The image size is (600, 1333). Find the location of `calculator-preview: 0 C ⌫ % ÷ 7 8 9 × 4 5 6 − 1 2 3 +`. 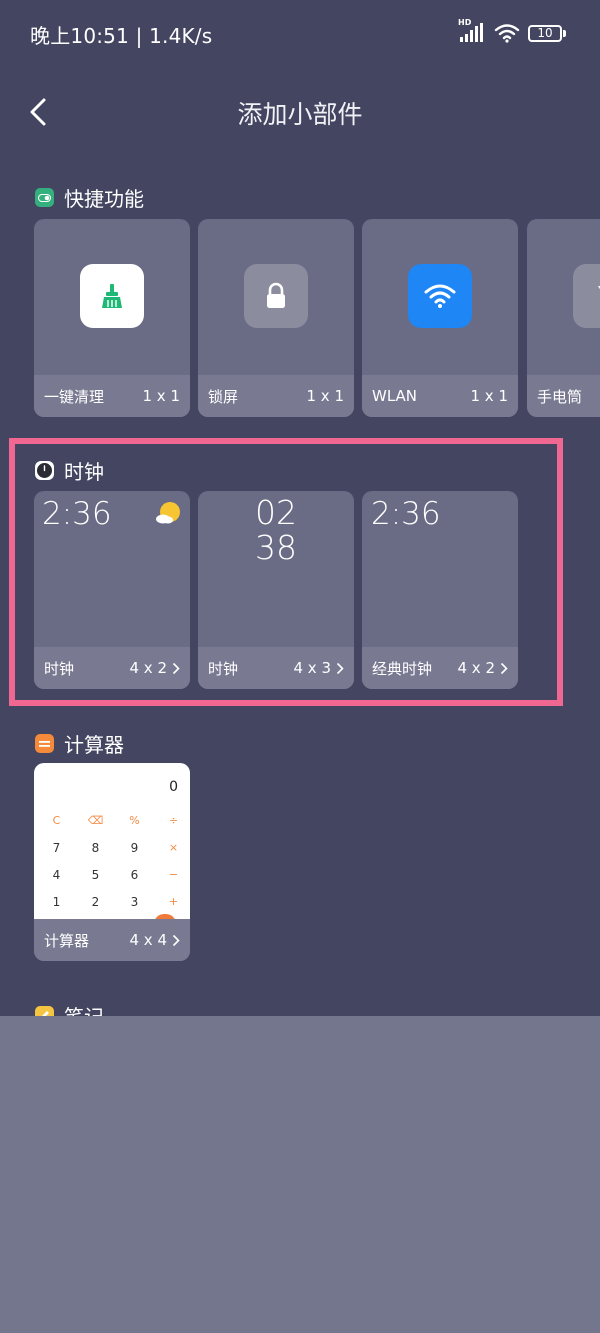

calculator-preview: 0 C ⌫ % ÷ 7 8 9 × 4 5 6 − 1 2 3 + is located at coordinates (112, 843).